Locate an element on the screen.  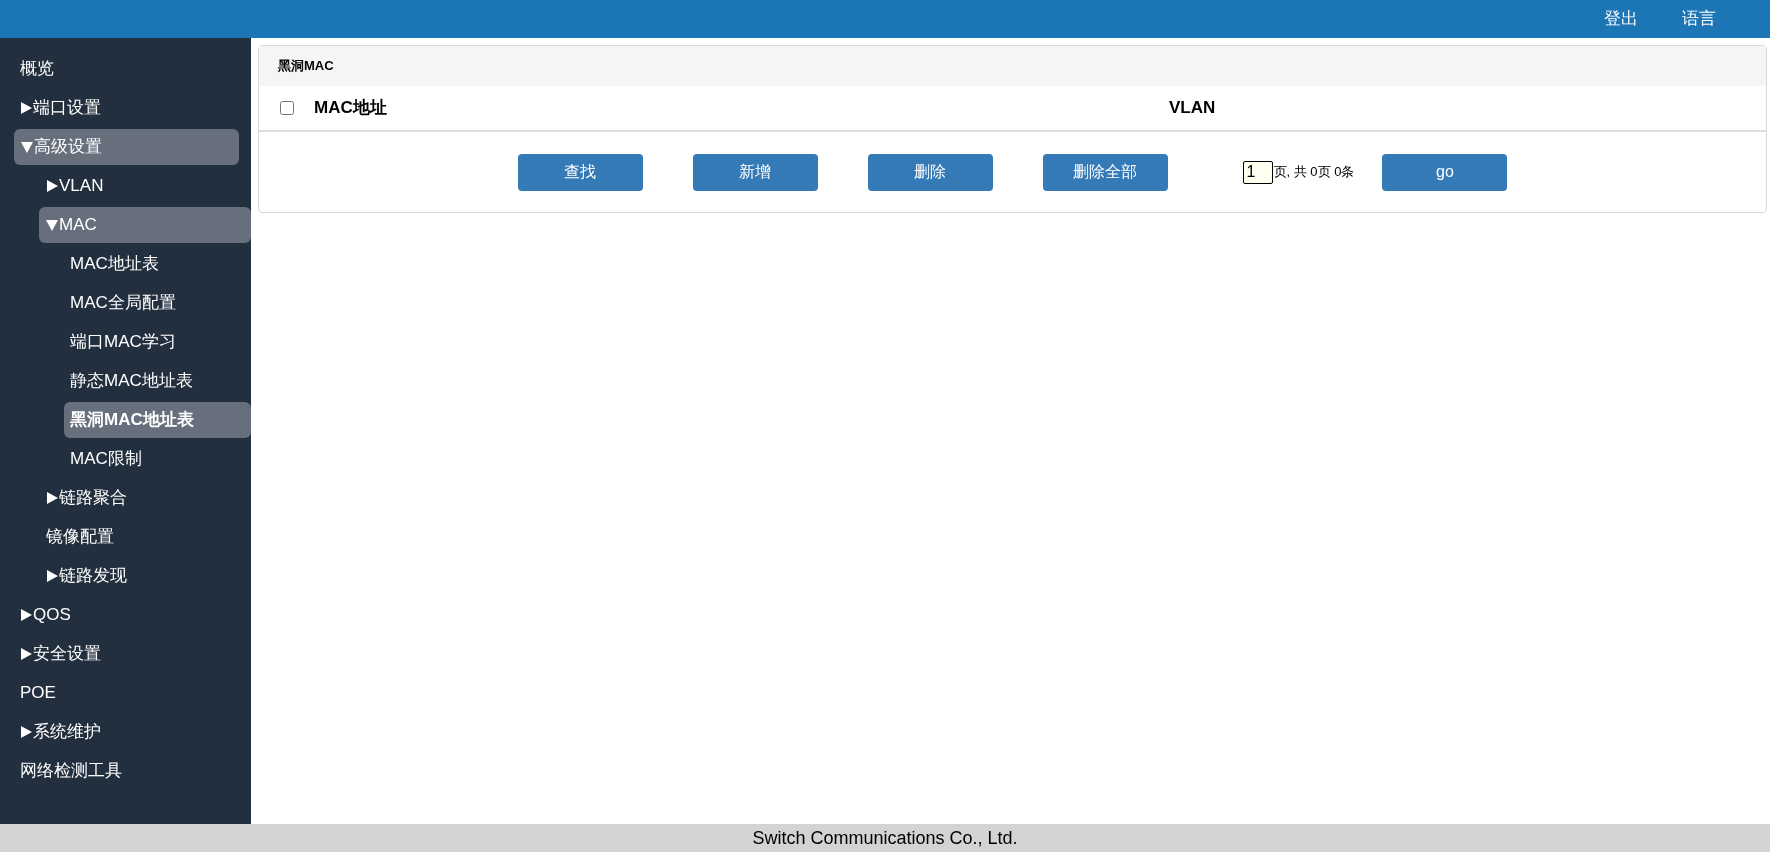
sidebar-item: 安全设置 is located at coordinates (57, 653).